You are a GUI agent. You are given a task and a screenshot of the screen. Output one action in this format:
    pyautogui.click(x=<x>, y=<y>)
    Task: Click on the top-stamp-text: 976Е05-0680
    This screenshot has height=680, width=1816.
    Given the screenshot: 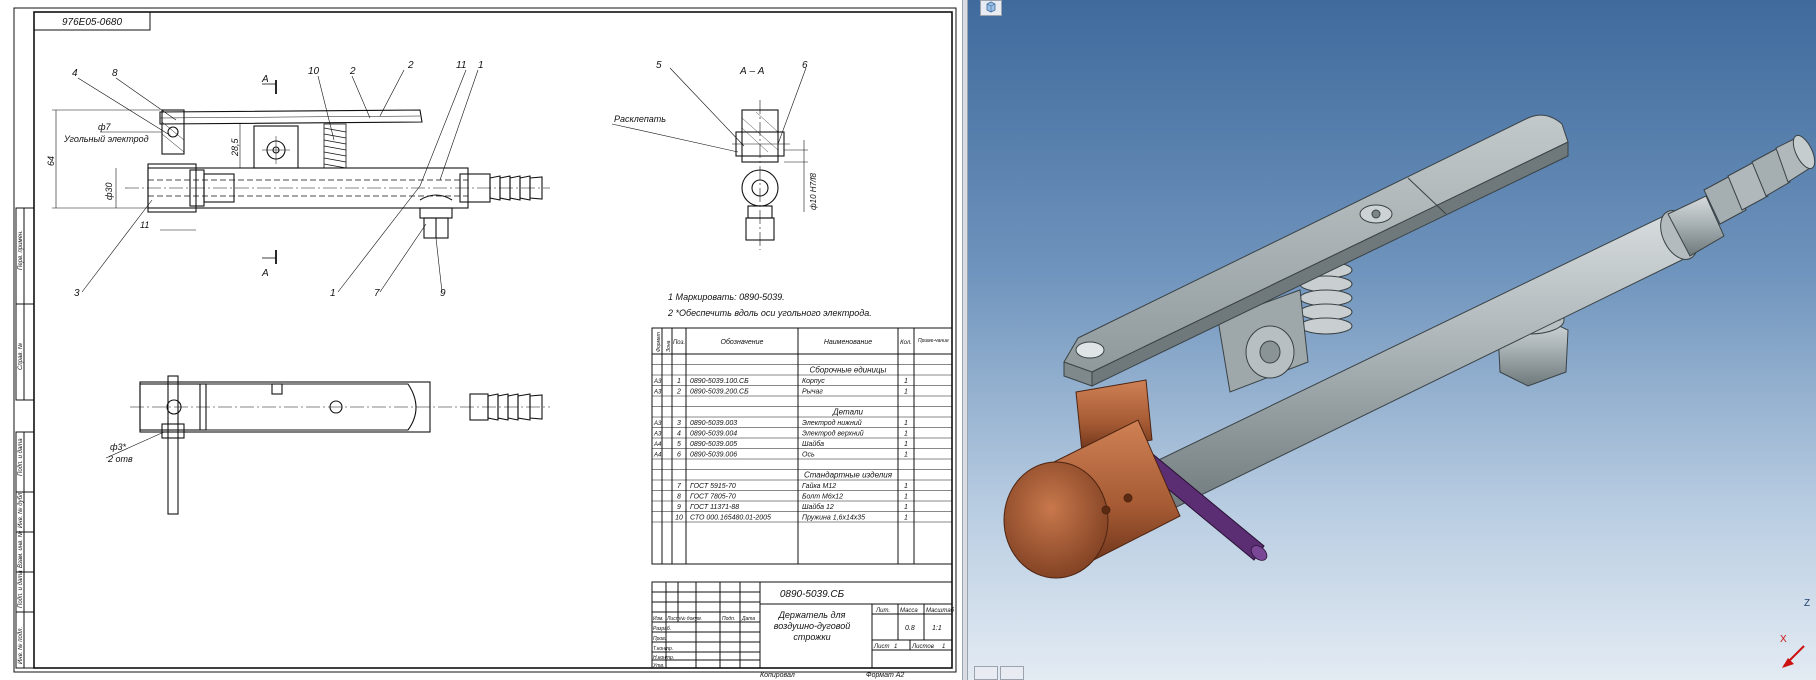 What is the action you would take?
    pyautogui.click(x=92, y=22)
    